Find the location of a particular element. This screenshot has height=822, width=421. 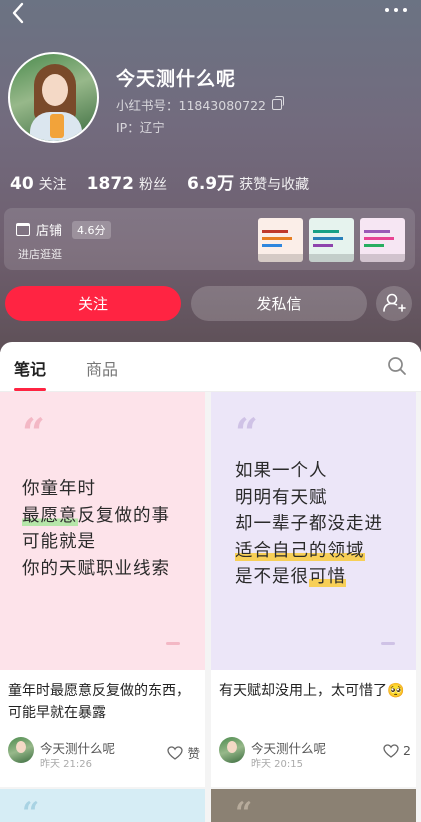

cover-line: 适合自己的领域 is located at coordinates (309, 551).